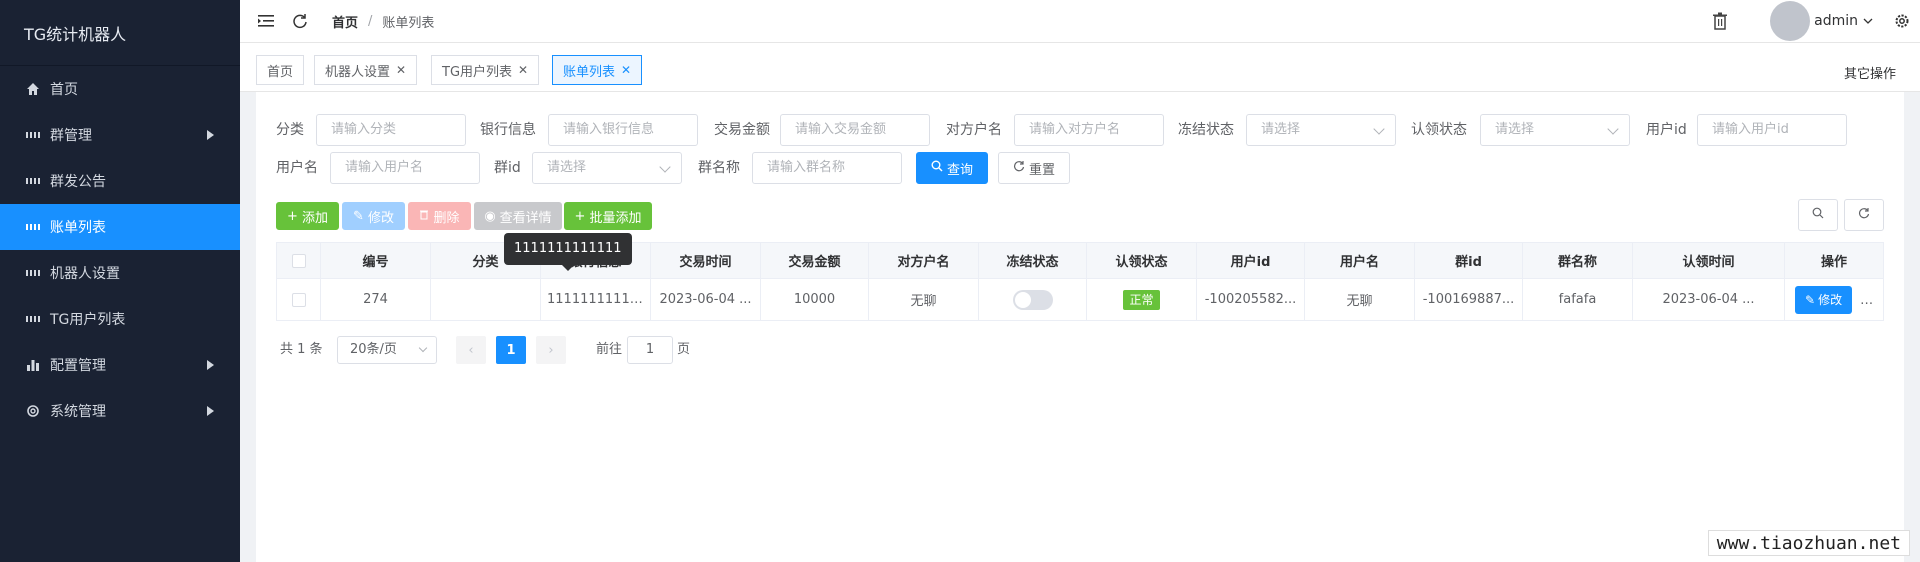 Image resolution: width=1920 pixels, height=562 pixels. I want to click on pagination-total: 共 1 条, so click(301, 349).